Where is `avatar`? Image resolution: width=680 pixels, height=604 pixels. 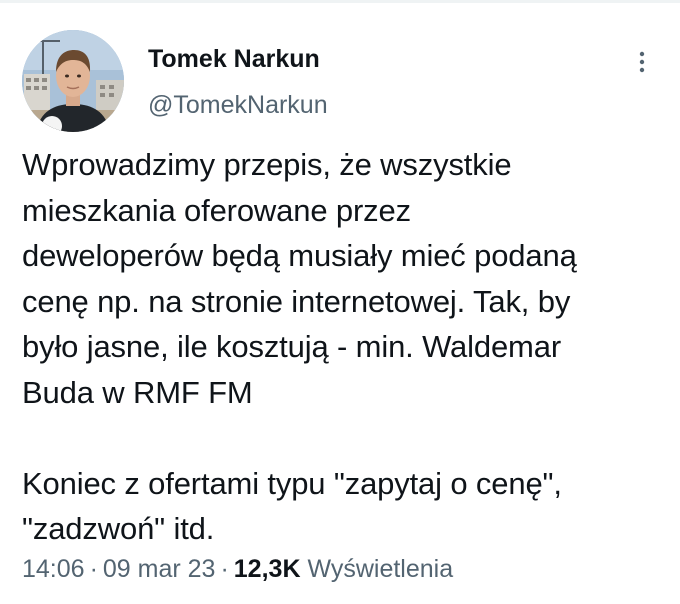 avatar is located at coordinates (73, 81).